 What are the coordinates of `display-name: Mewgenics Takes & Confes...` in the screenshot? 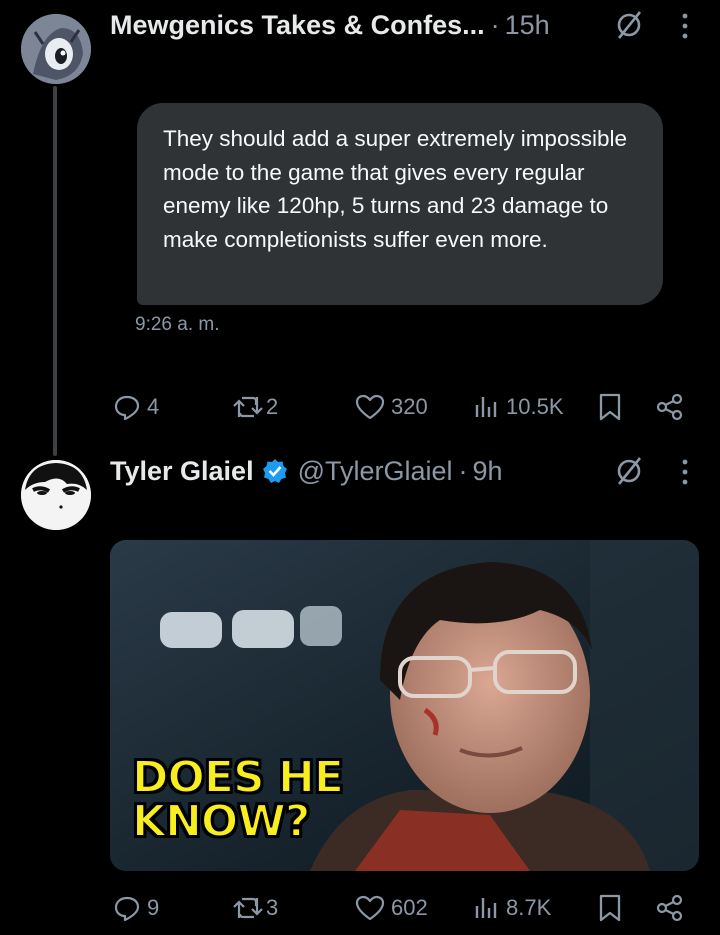 It's located at (297, 25).